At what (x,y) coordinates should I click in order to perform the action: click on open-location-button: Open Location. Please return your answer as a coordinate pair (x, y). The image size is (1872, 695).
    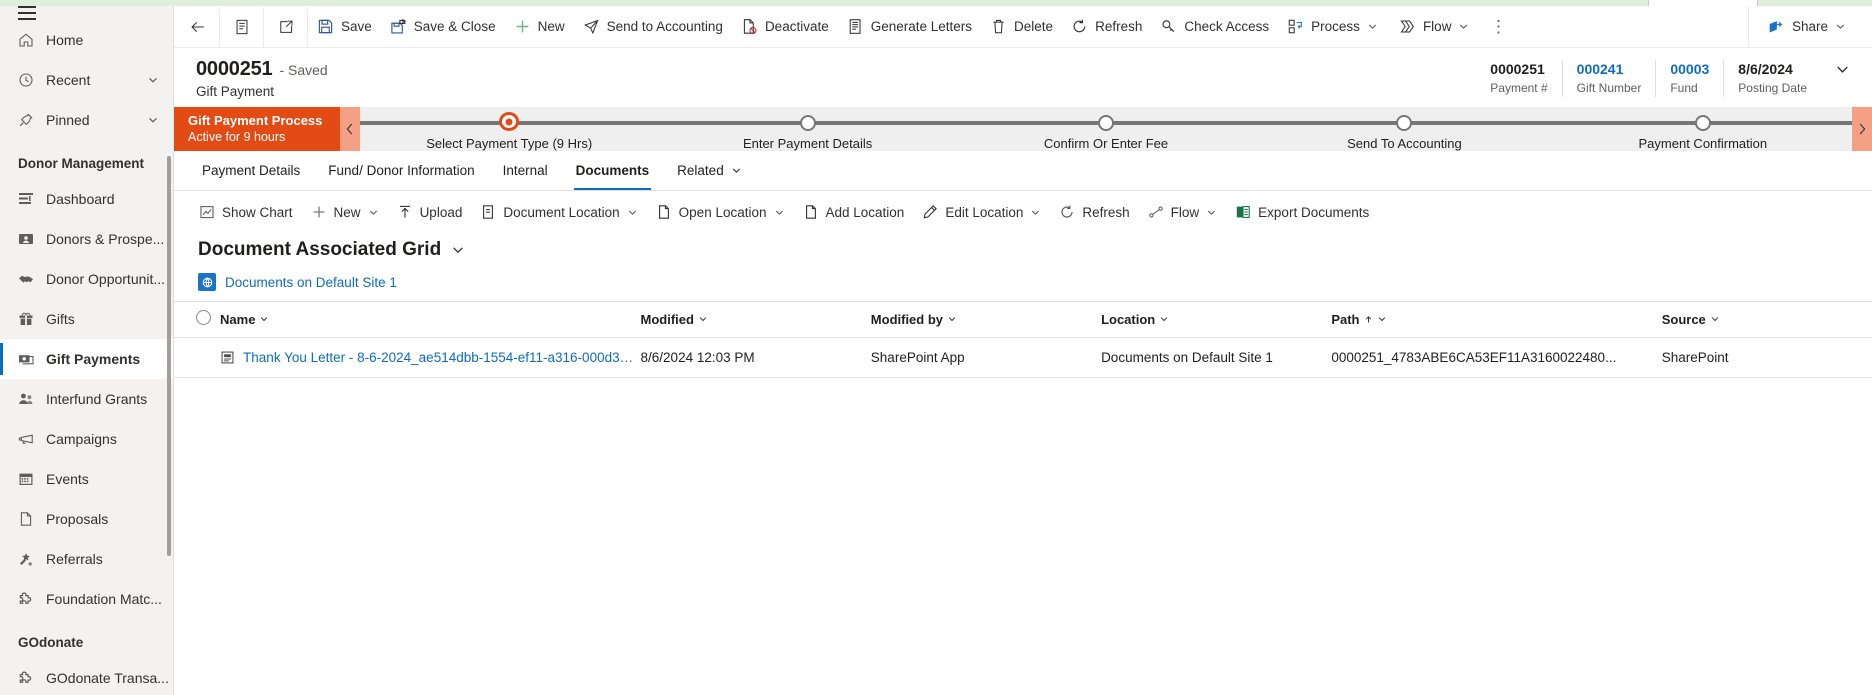
    Looking at the image, I should click on (720, 212).